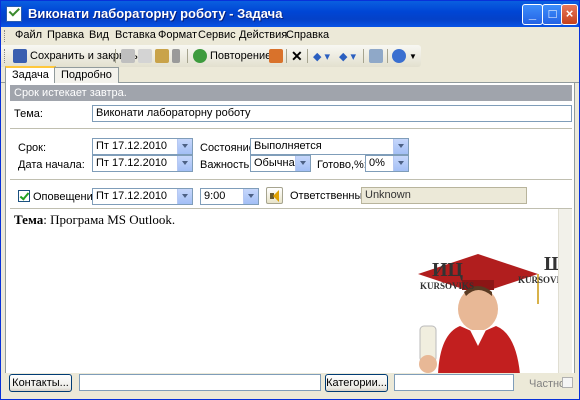  What do you see at coordinates (263, 35) in the screenshot?
I see `menu-actions: Действия` at bounding box center [263, 35].